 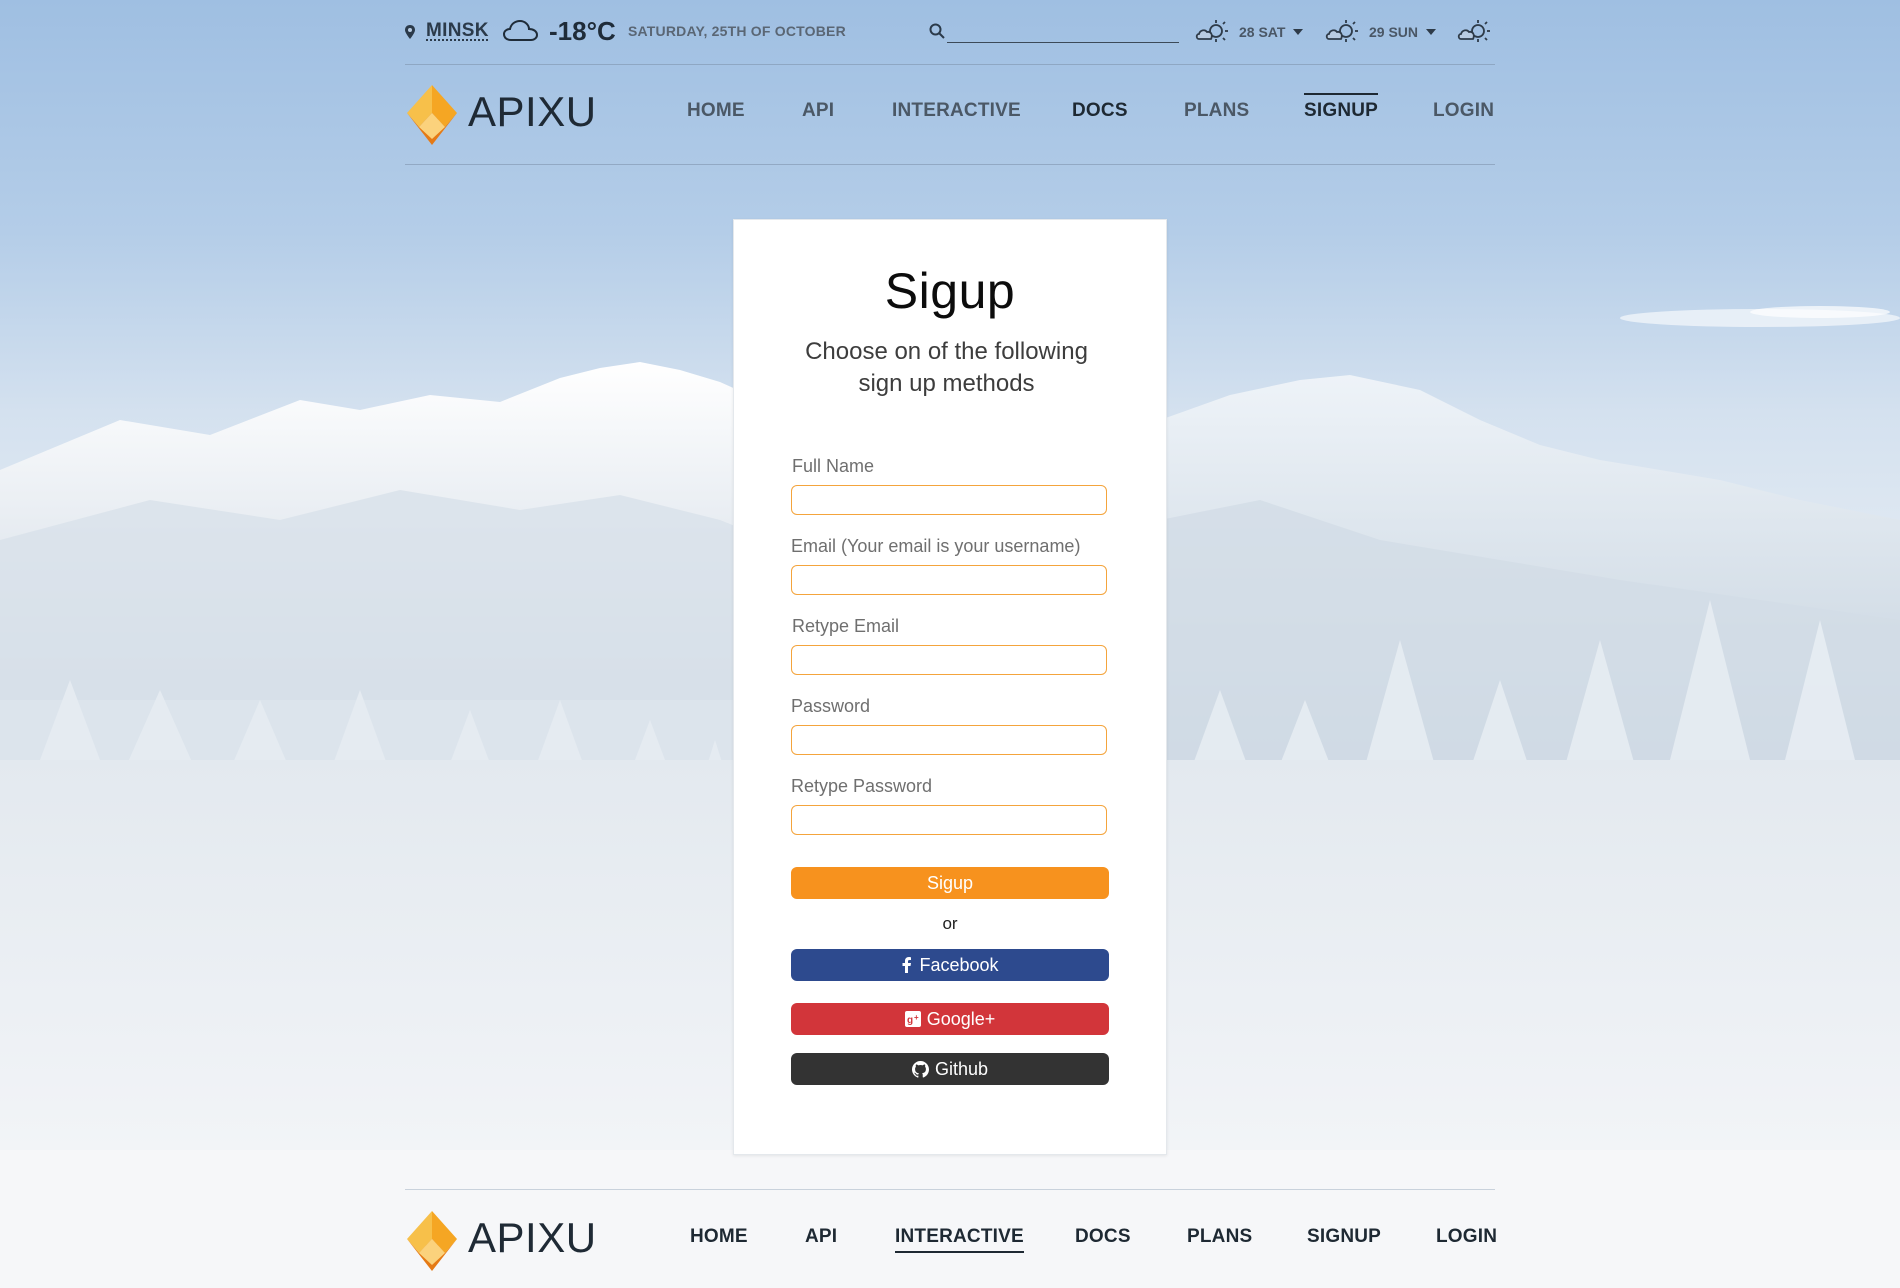 What do you see at coordinates (1466, 1237) in the screenshot?
I see `footer-nav-login: LOGIN` at bounding box center [1466, 1237].